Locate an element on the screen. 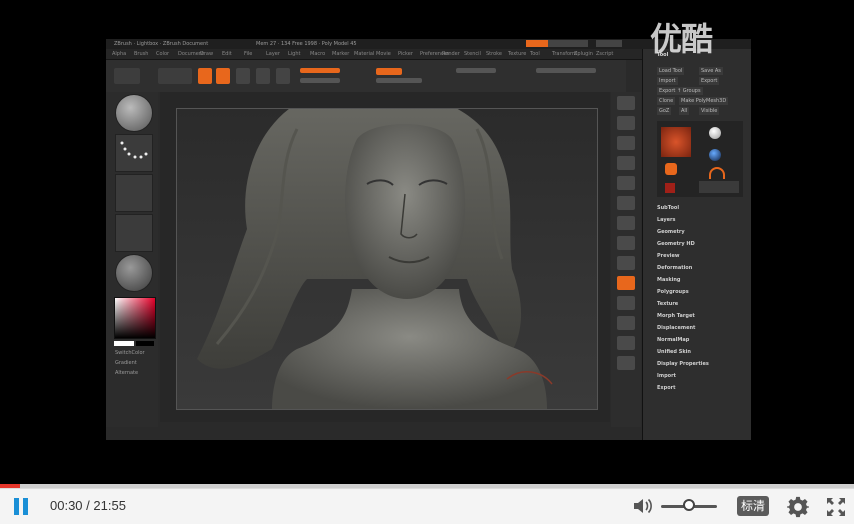 The width and height of the screenshot is (854, 524). actual-button is located at coordinates (626, 183).